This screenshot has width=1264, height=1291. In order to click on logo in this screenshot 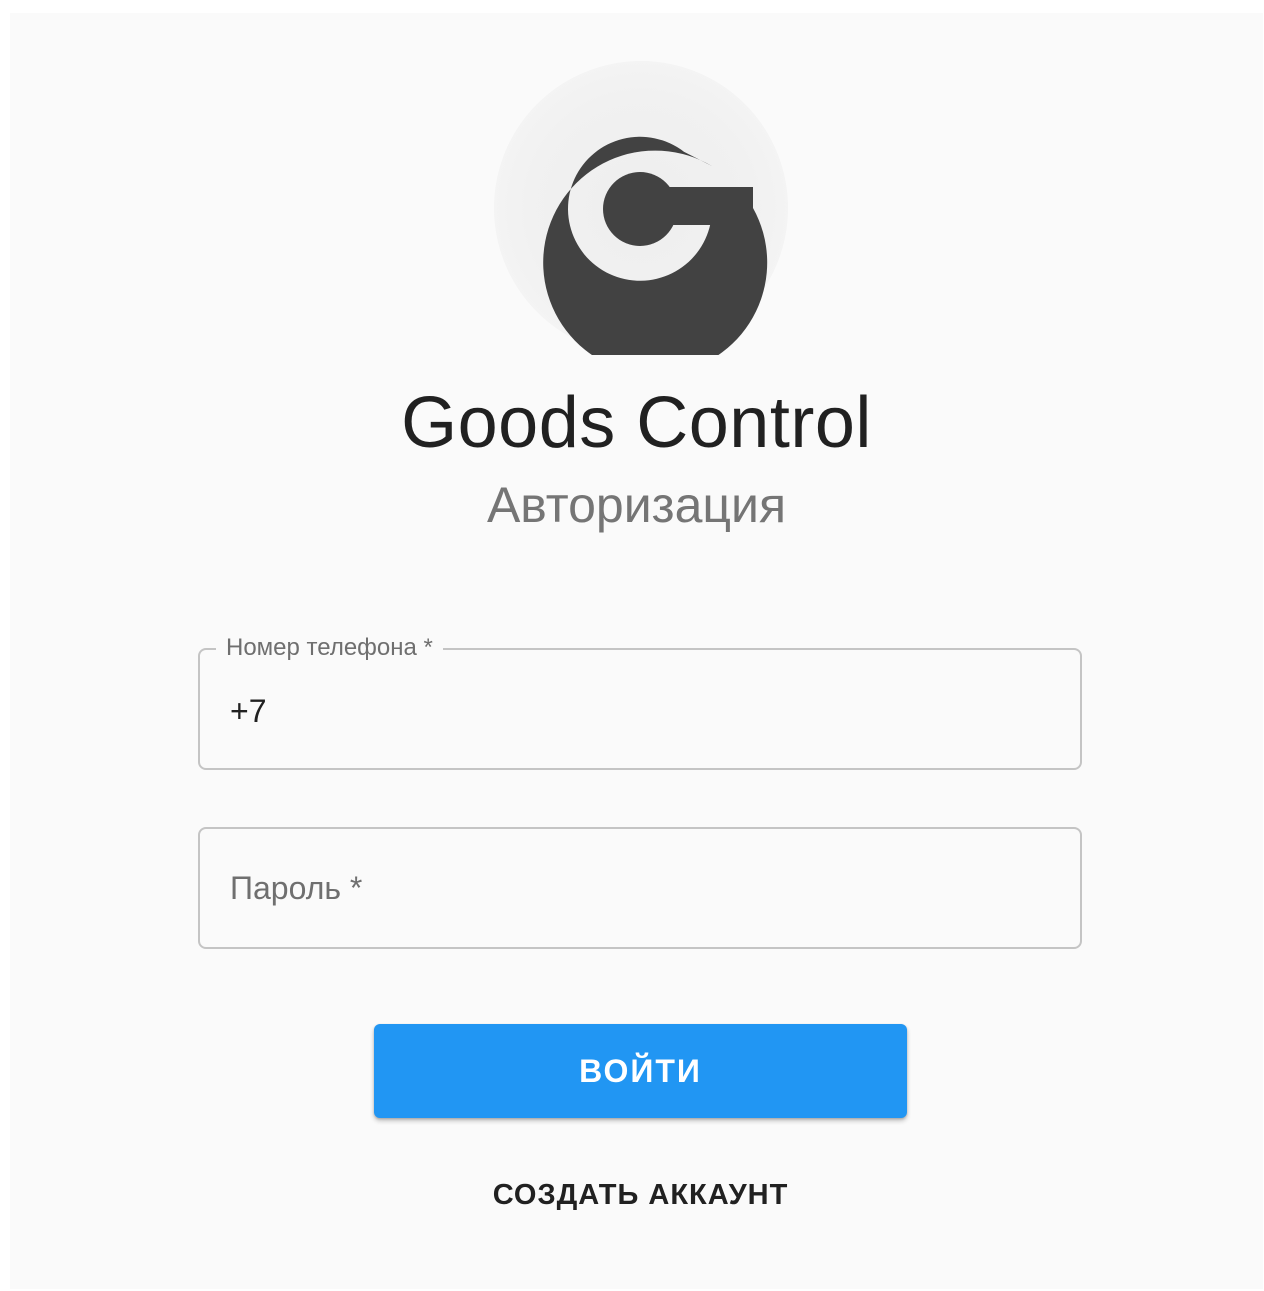, I will do `click(641, 208)`.